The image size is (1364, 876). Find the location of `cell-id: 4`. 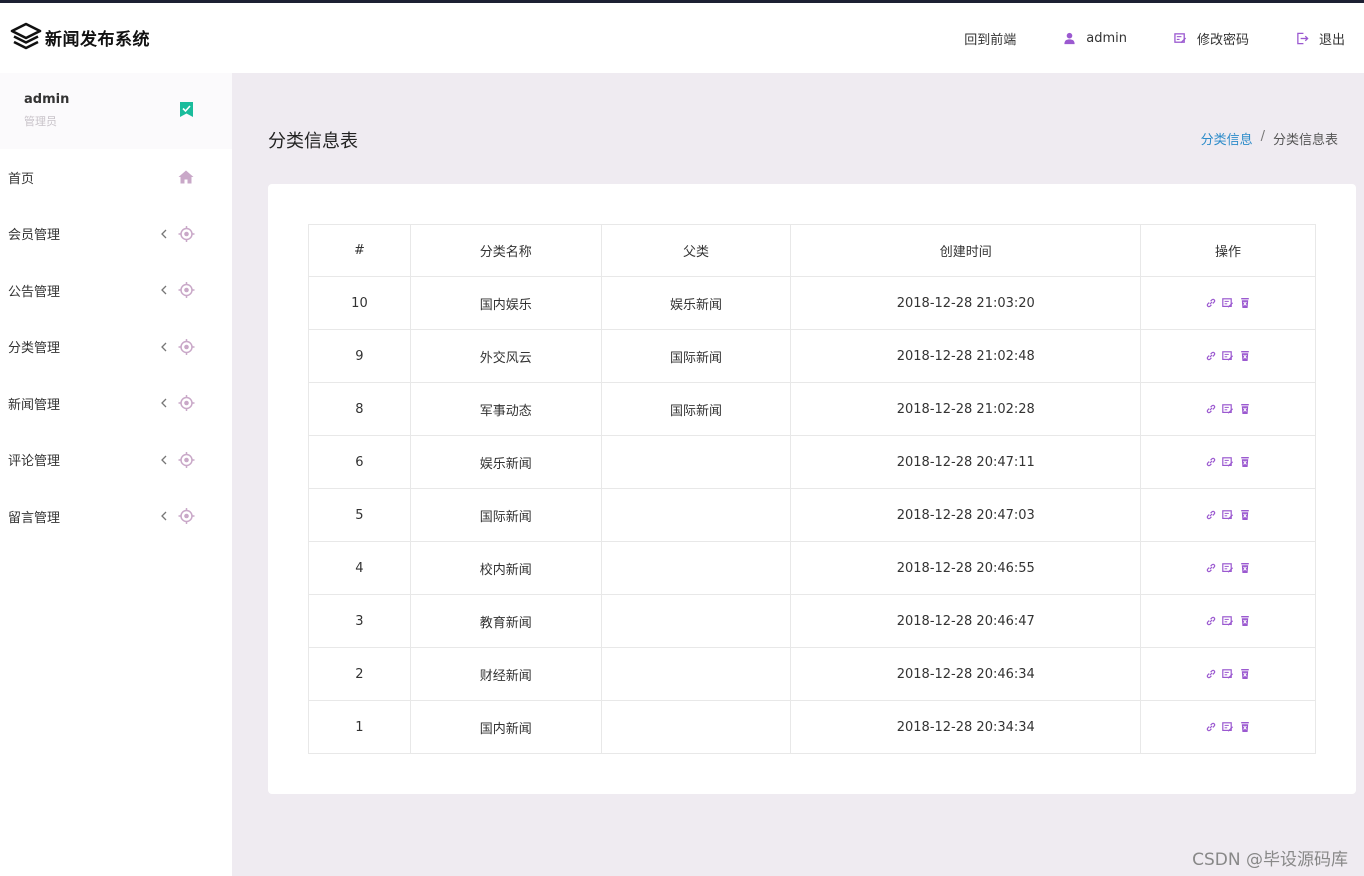

cell-id: 4 is located at coordinates (359, 568).